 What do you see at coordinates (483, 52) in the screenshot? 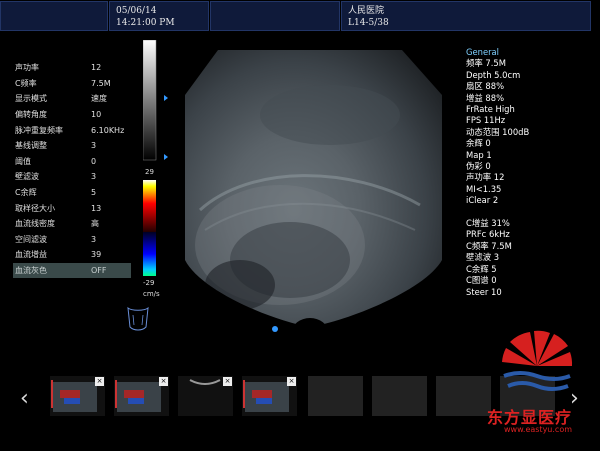
I see `general-title: General` at bounding box center [483, 52].